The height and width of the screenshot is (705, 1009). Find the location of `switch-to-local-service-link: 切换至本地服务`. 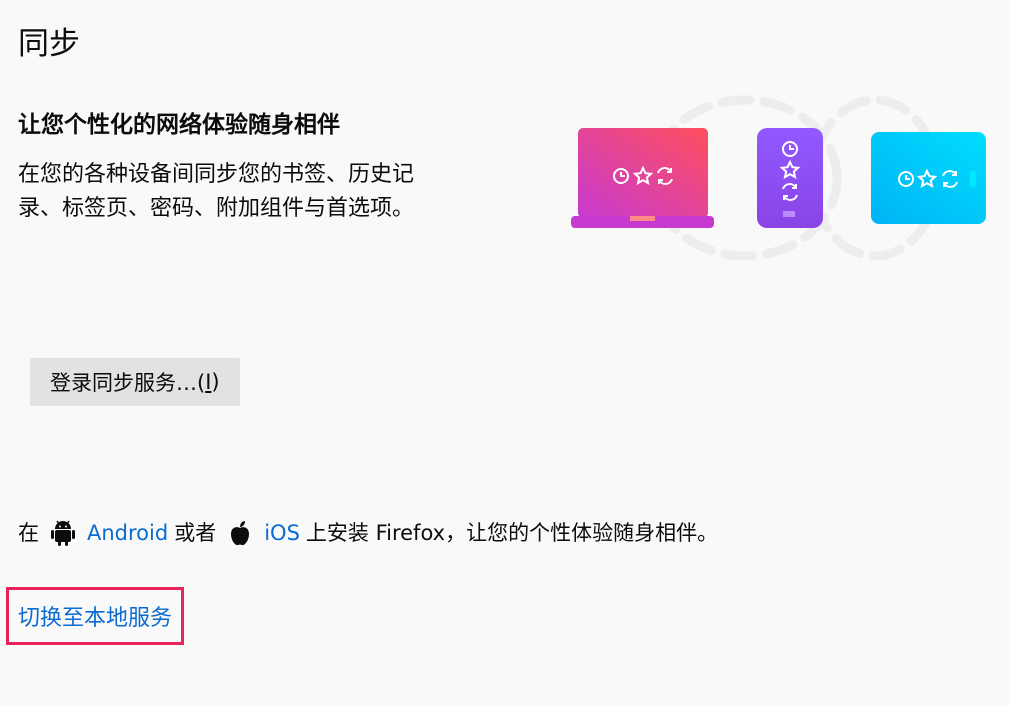

switch-to-local-service-link: 切换至本地服务 is located at coordinates (95, 619).